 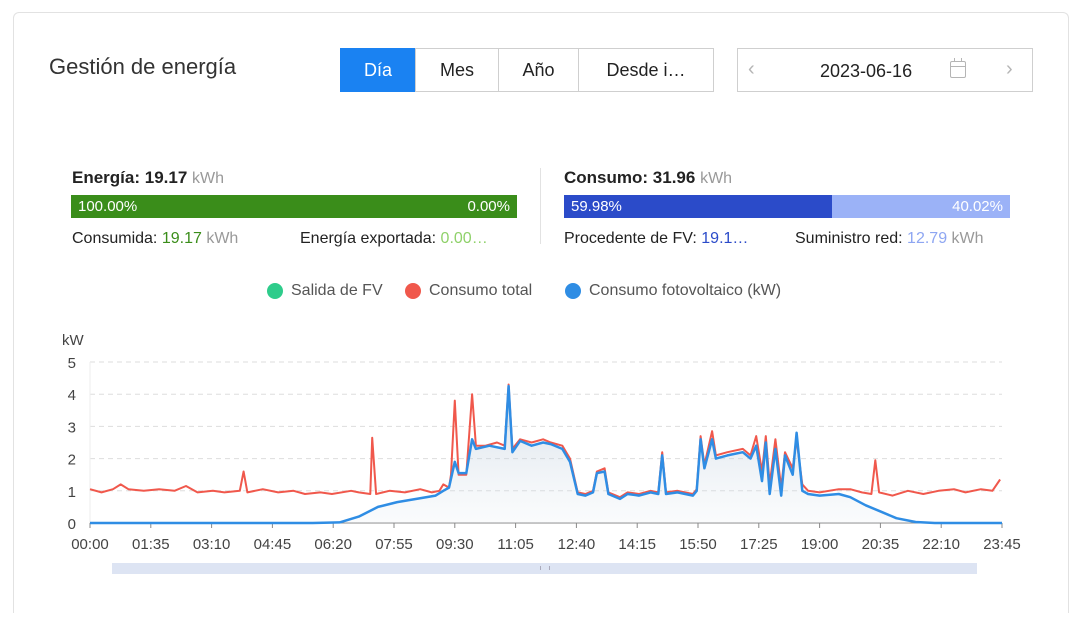 I want to click on y-axis-label: kW, so click(x=73, y=340).